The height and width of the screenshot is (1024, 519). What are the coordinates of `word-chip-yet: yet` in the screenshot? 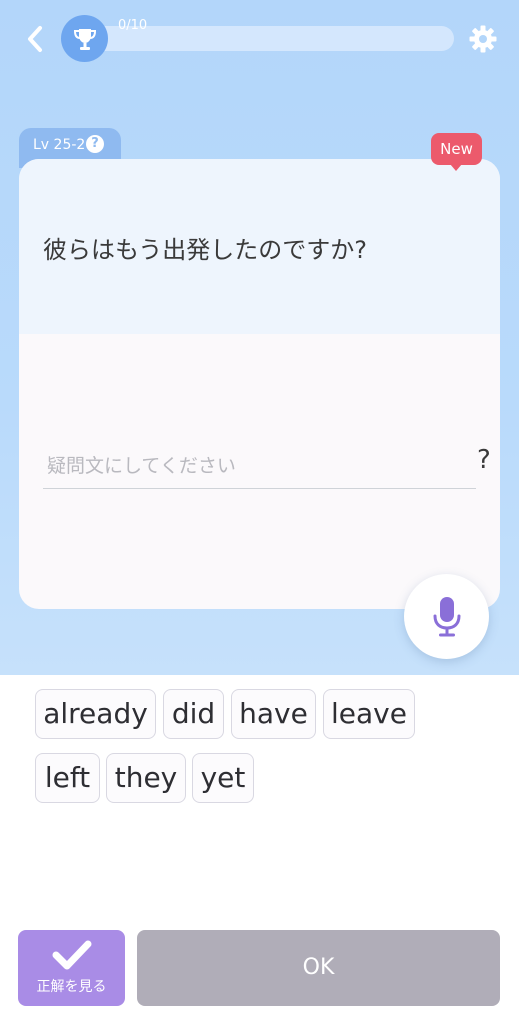 It's located at (223, 778).